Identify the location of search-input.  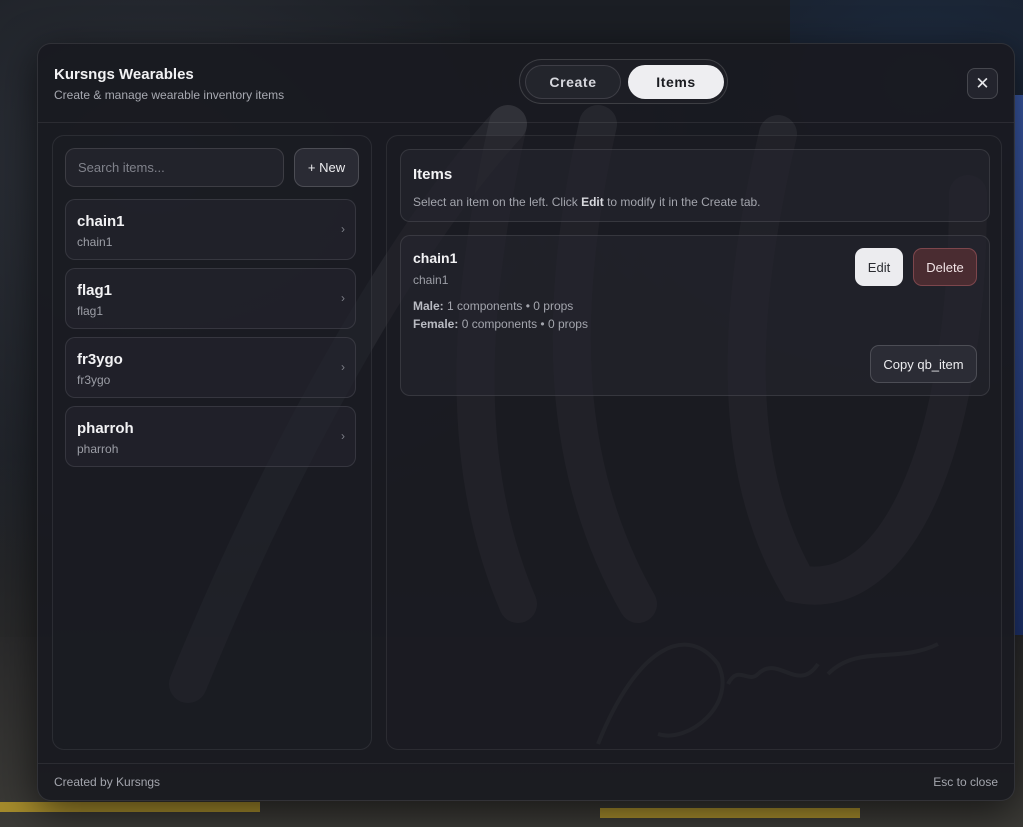
(174, 167).